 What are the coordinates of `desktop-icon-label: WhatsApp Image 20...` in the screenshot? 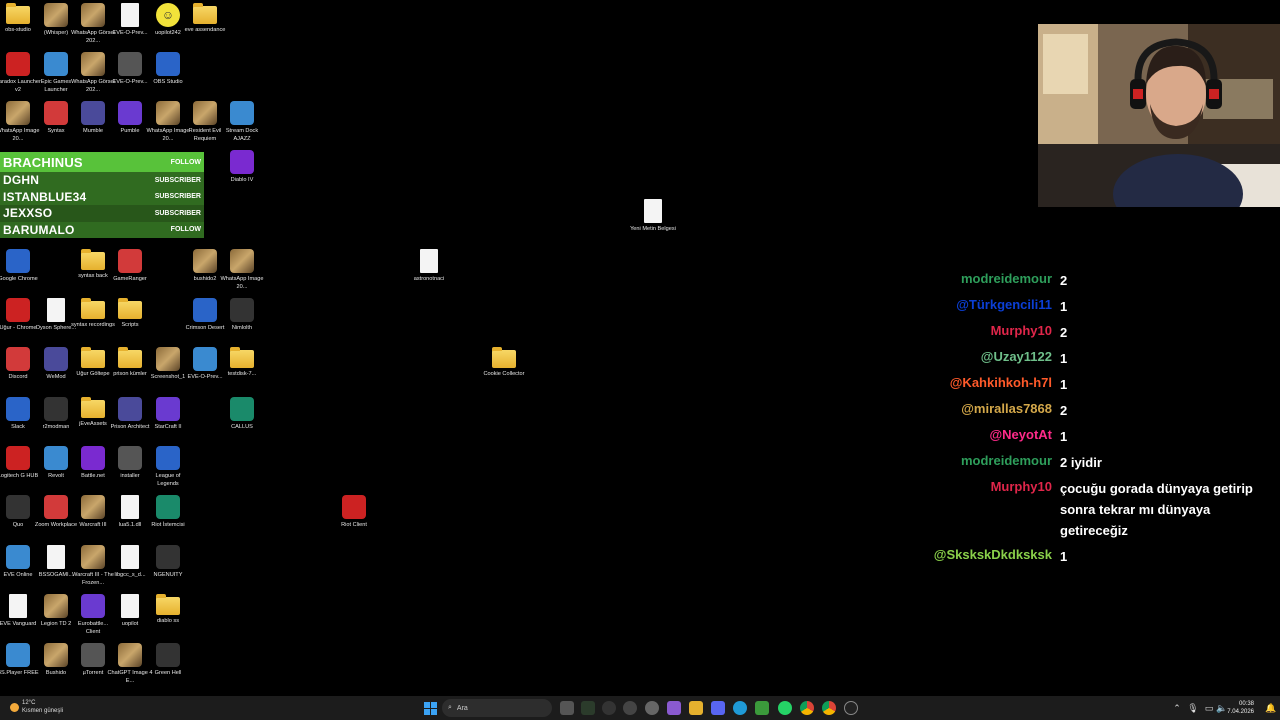 It's located at (242, 283).